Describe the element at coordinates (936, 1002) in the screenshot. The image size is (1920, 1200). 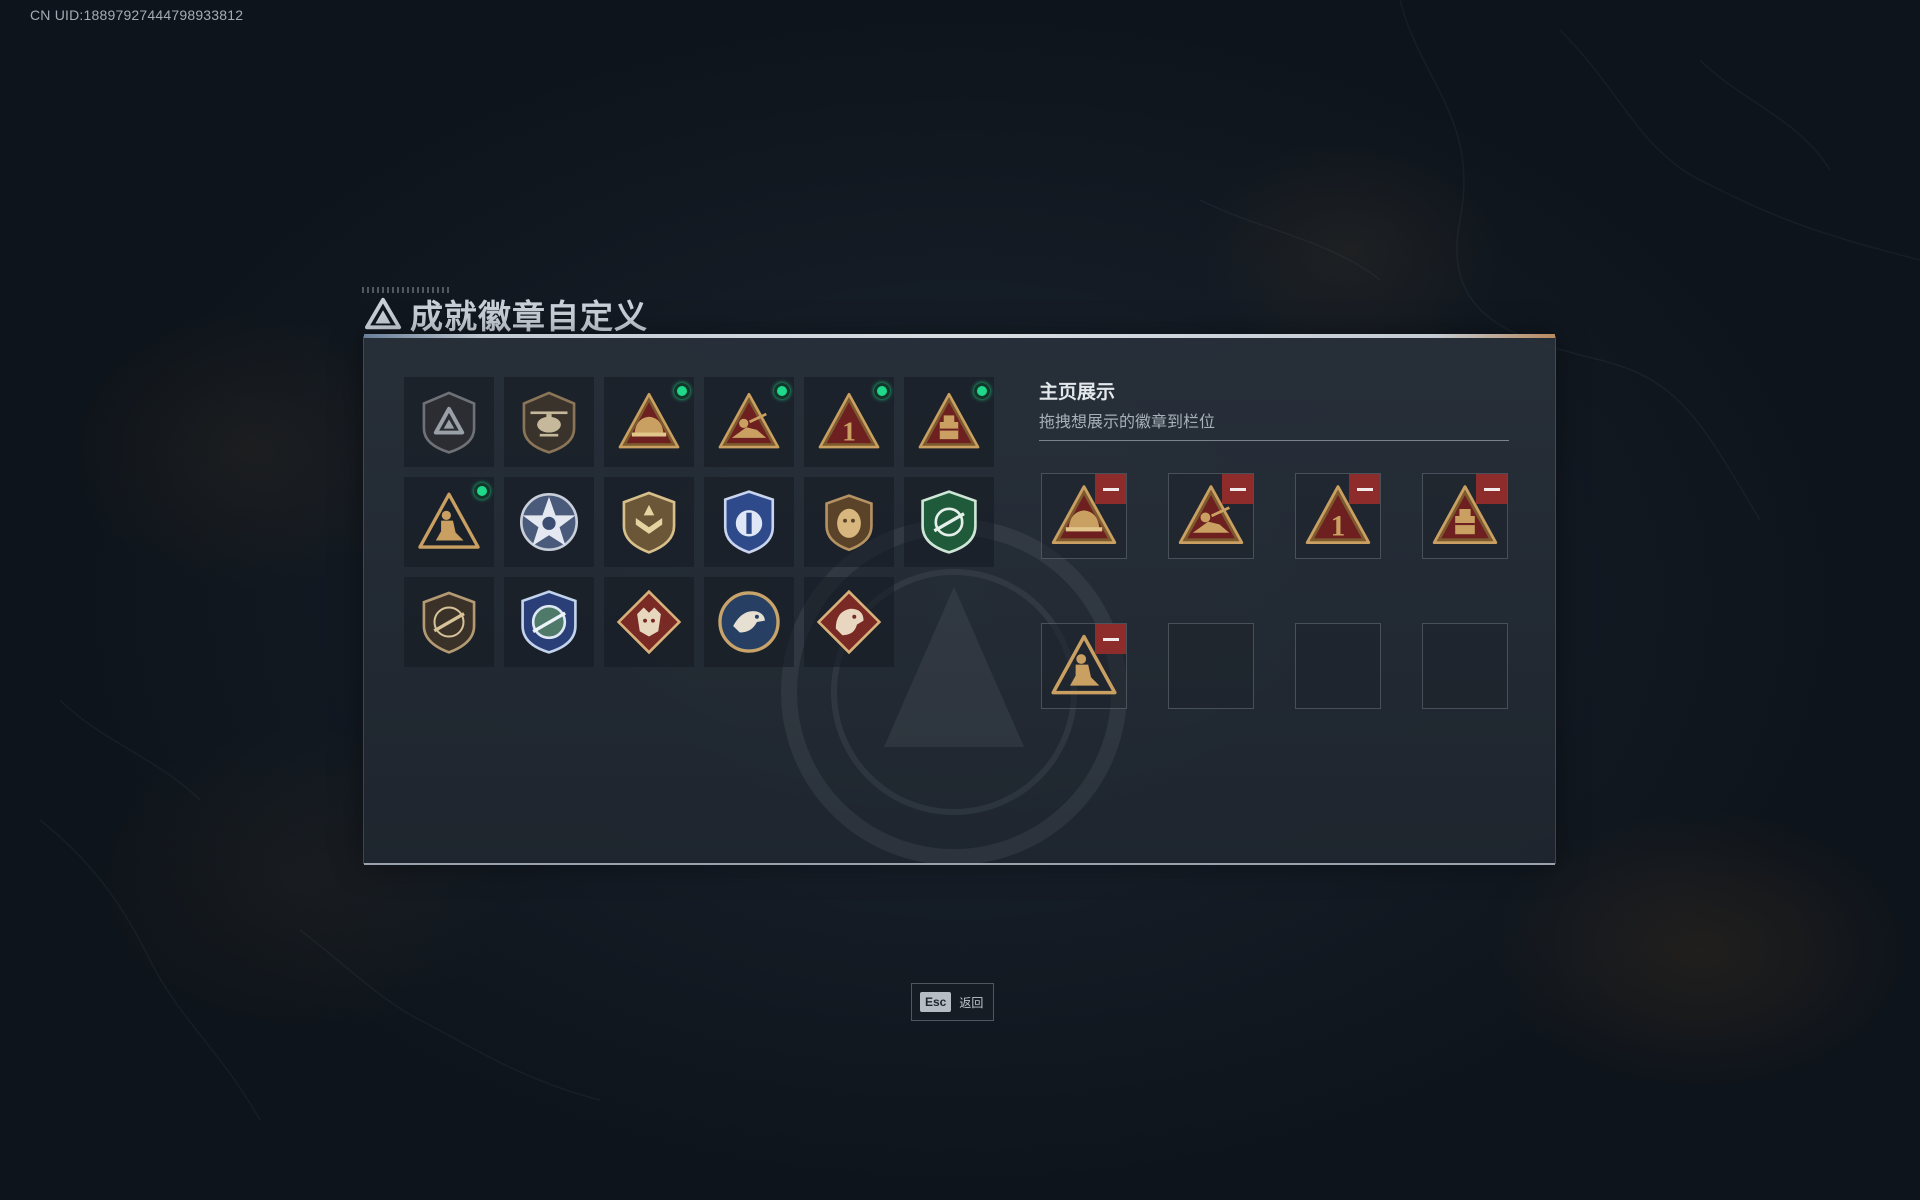
I see `esc-key-hint: Esc` at that location.